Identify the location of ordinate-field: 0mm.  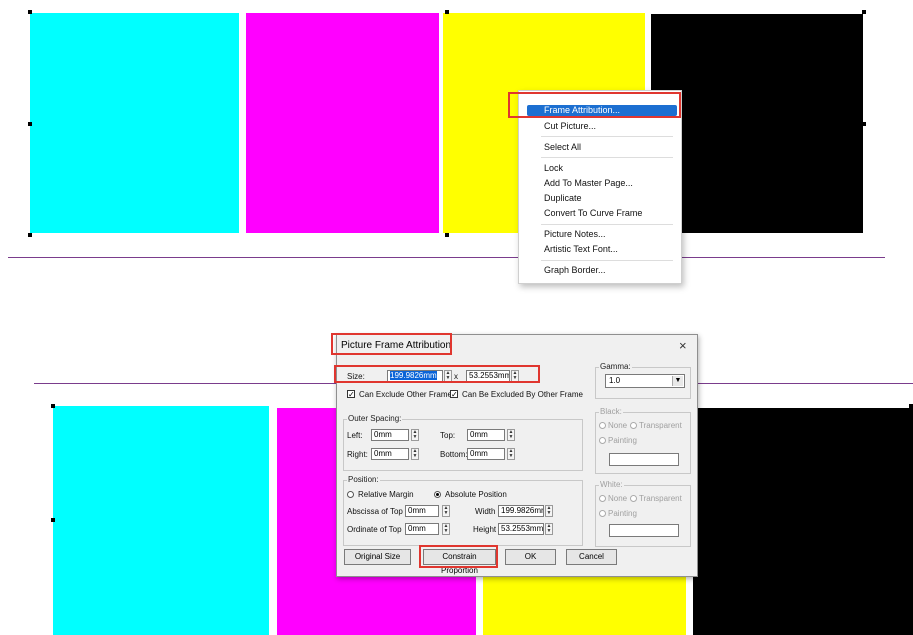
(422, 529).